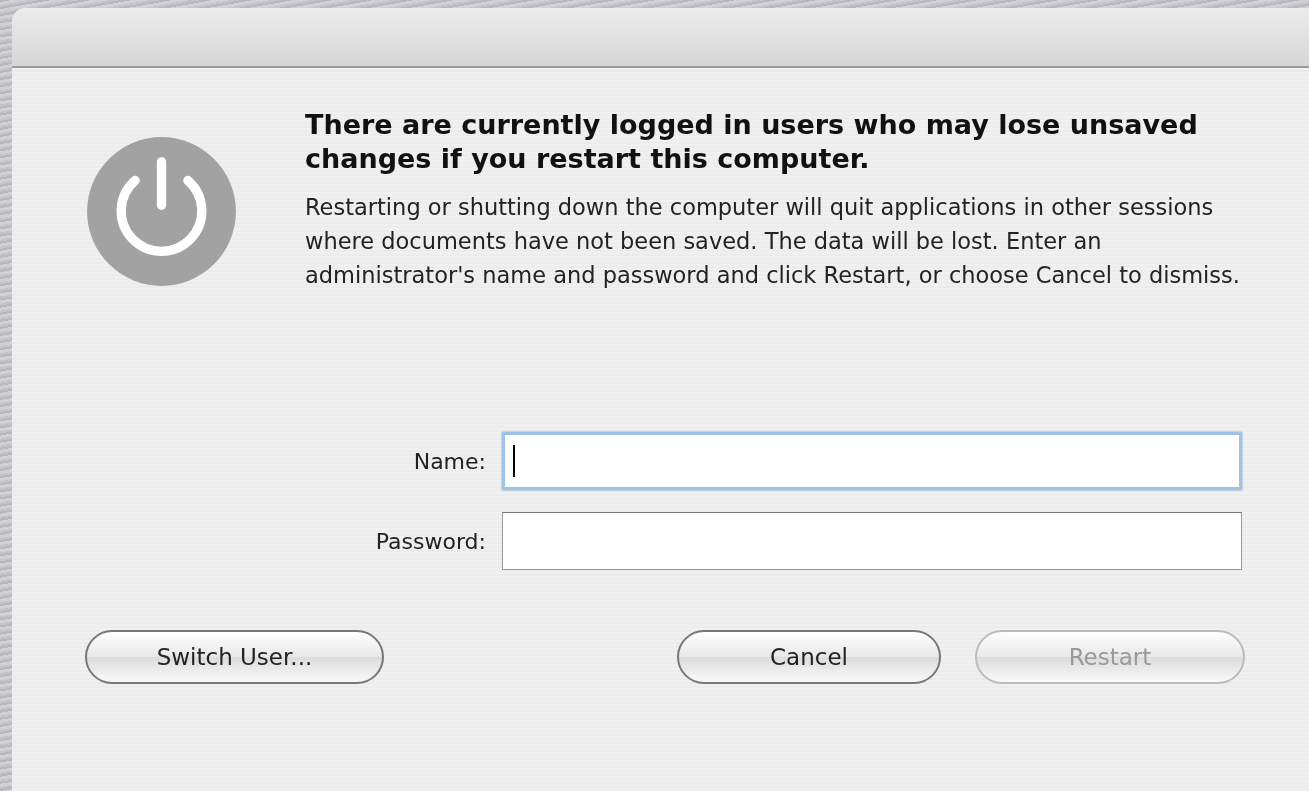 Image resolution: width=1309 pixels, height=791 pixels. Describe the element at coordinates (430, 541) in the screenshot. I see `field-label: Password:` at that location.